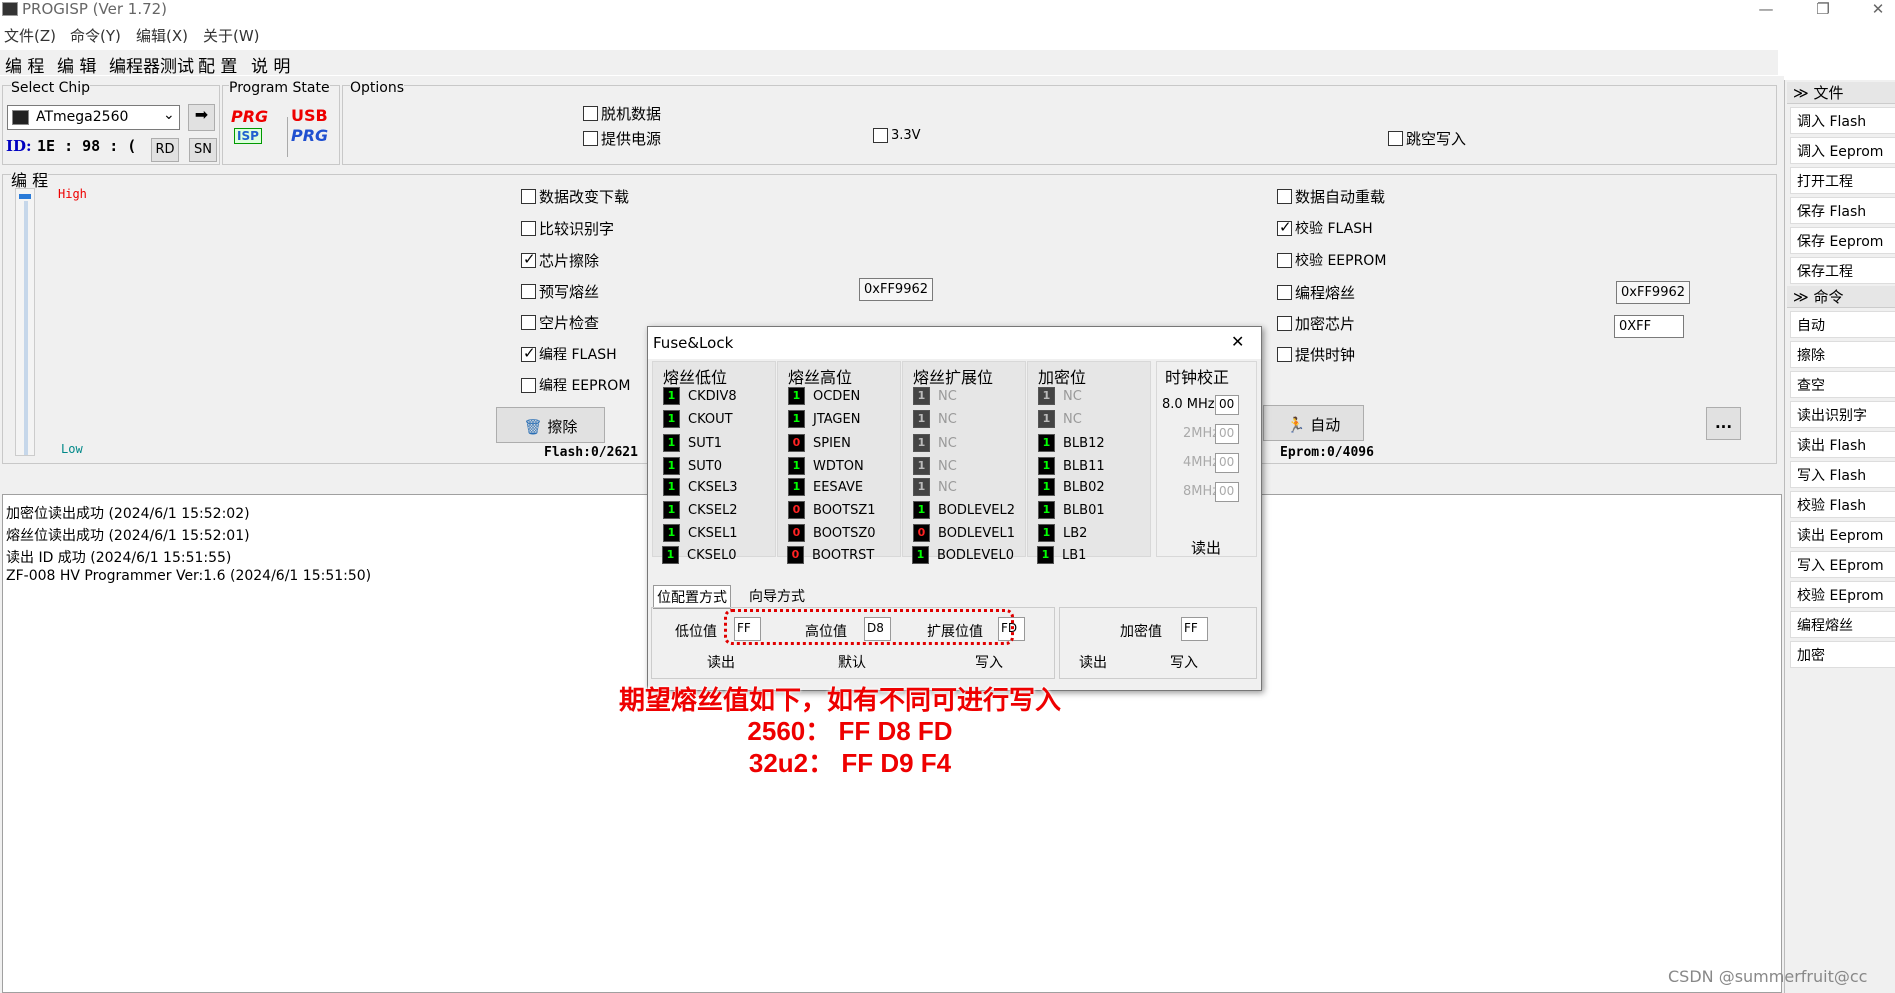 Image resolution: width=1895 pixels, height=993 pixels. Describe the element at coordinates (1061, 555) in the screenshot. I see `fuse-bit-row: 1 LB1` at that location.